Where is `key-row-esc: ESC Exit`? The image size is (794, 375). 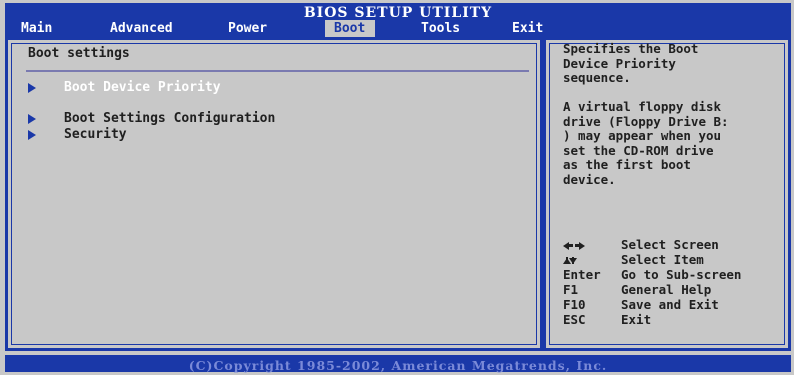
key-row-esc: ESC Exit is located at coordinates (675, 319).